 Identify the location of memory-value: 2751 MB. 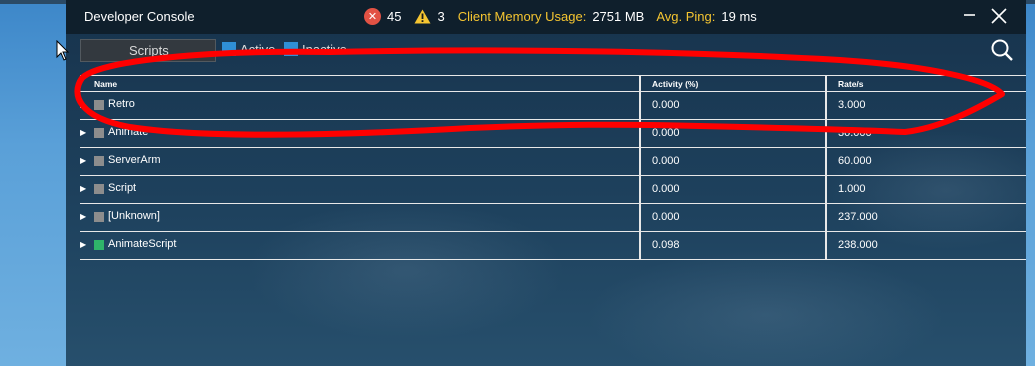
(618, 16).